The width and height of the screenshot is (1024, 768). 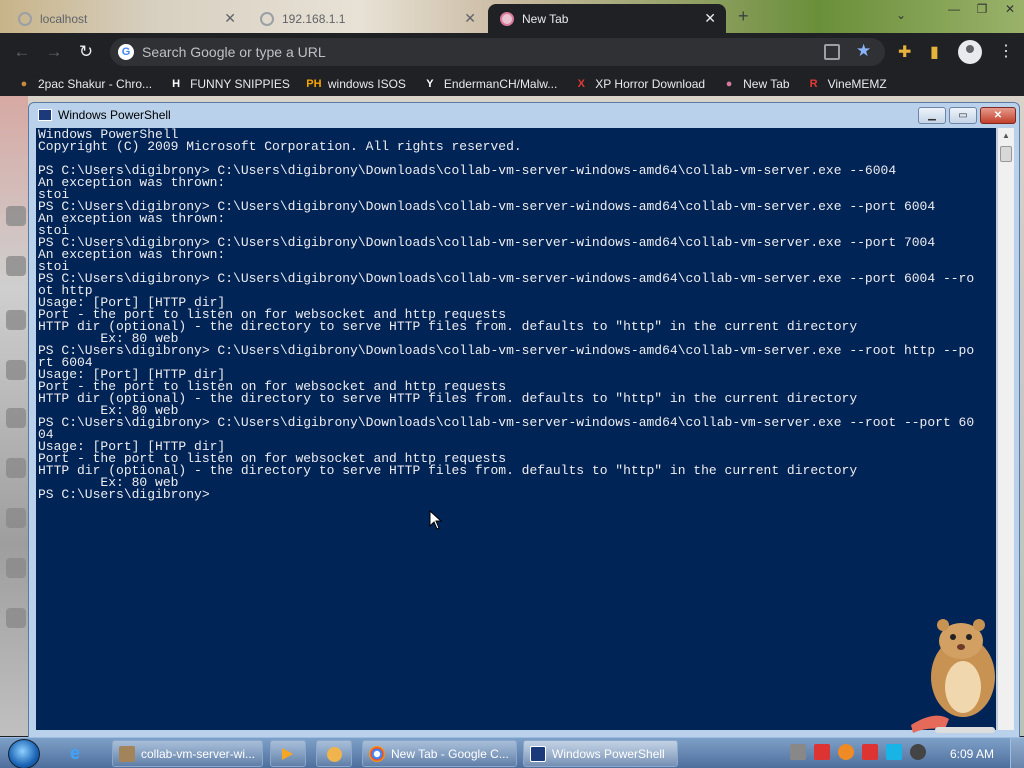 I want to click on internet-explorer-icon: e, so click(x=75, y=753).